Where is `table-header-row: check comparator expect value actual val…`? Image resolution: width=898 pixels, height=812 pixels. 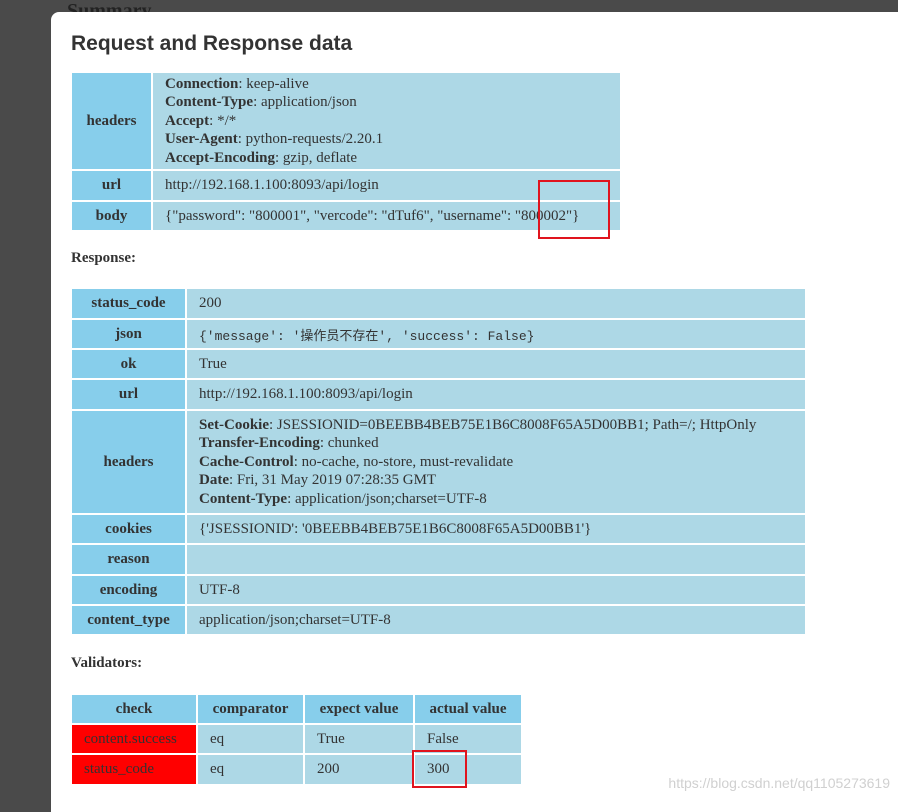
table-header-row: check comparator expect value actual val… is located at coordinates (296, 709).